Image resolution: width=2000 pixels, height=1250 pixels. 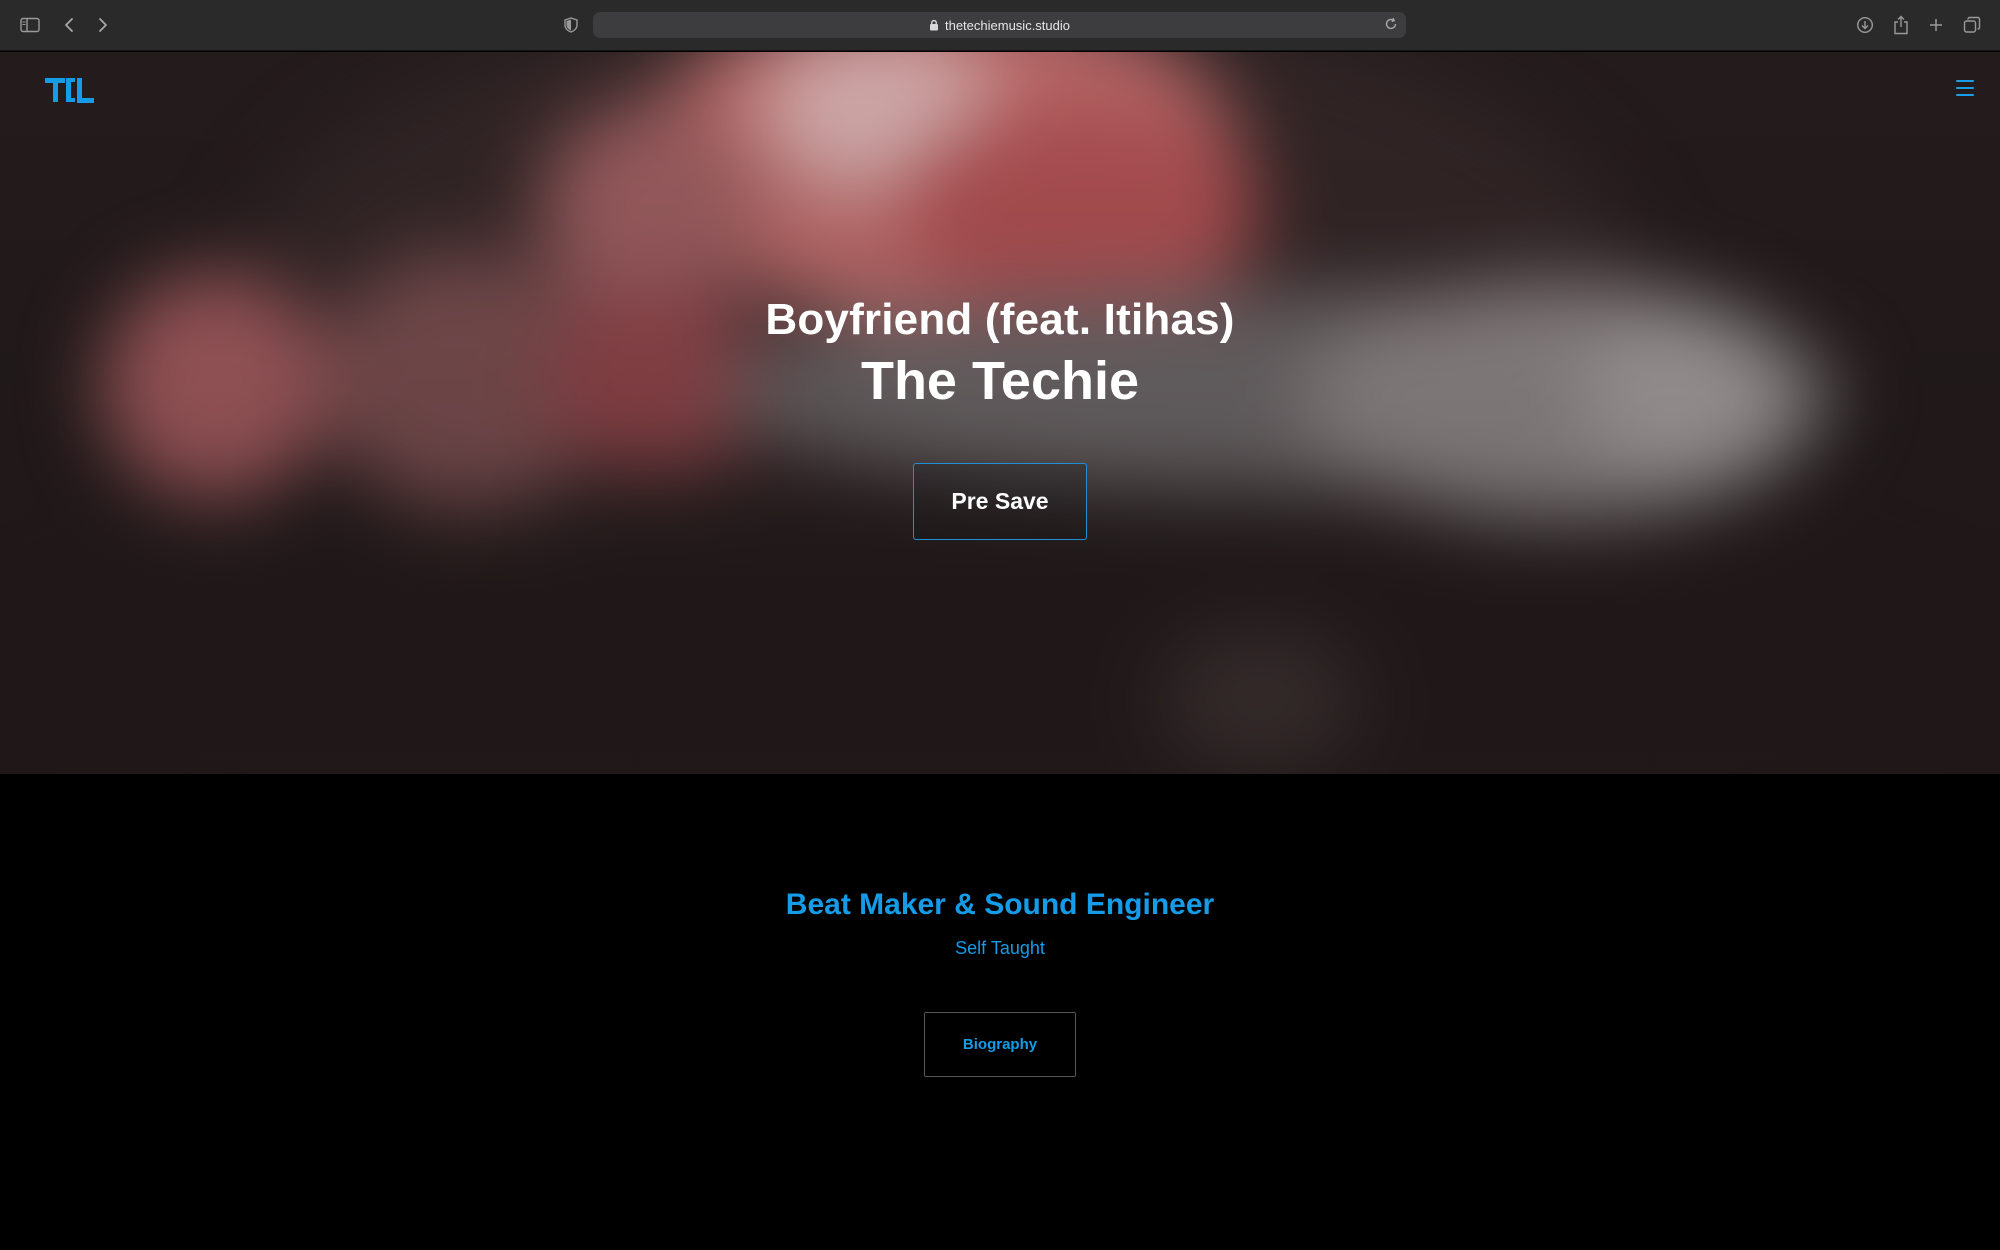 What do you see at coordinates (1000, 319) in the screenshot?
I see `track-title: Boyfriend (feat. Itihas)` at bounding box center [1000, 319].